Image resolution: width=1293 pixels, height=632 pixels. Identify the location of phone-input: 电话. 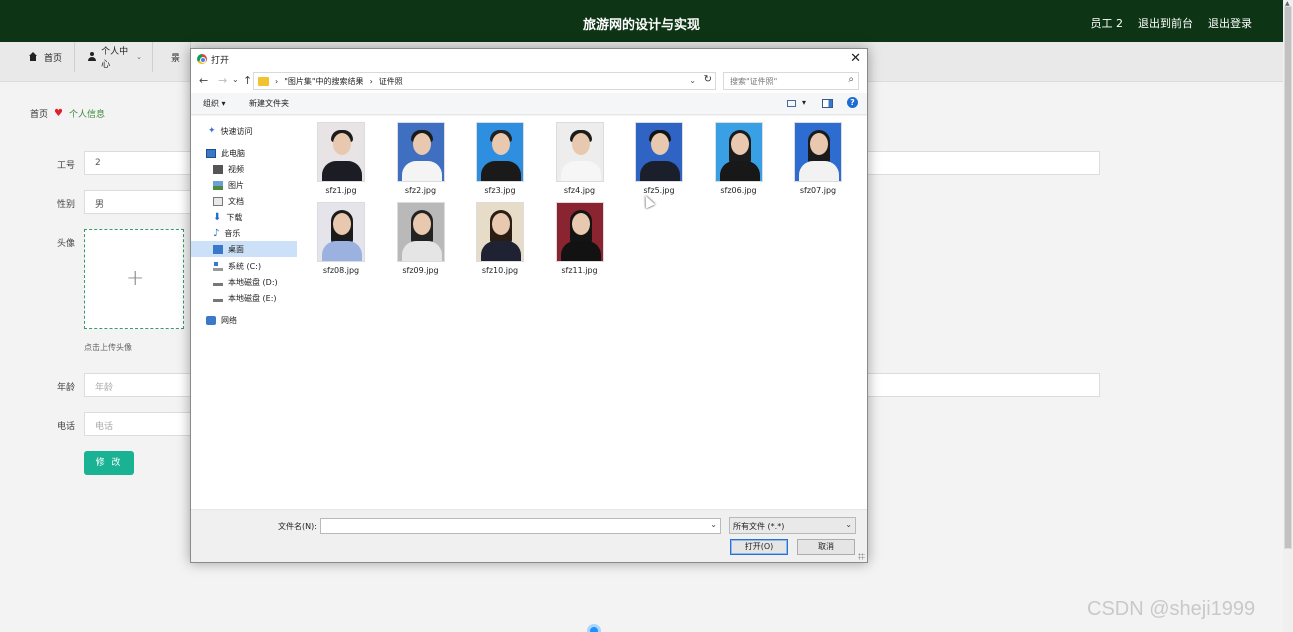
(137, 424).